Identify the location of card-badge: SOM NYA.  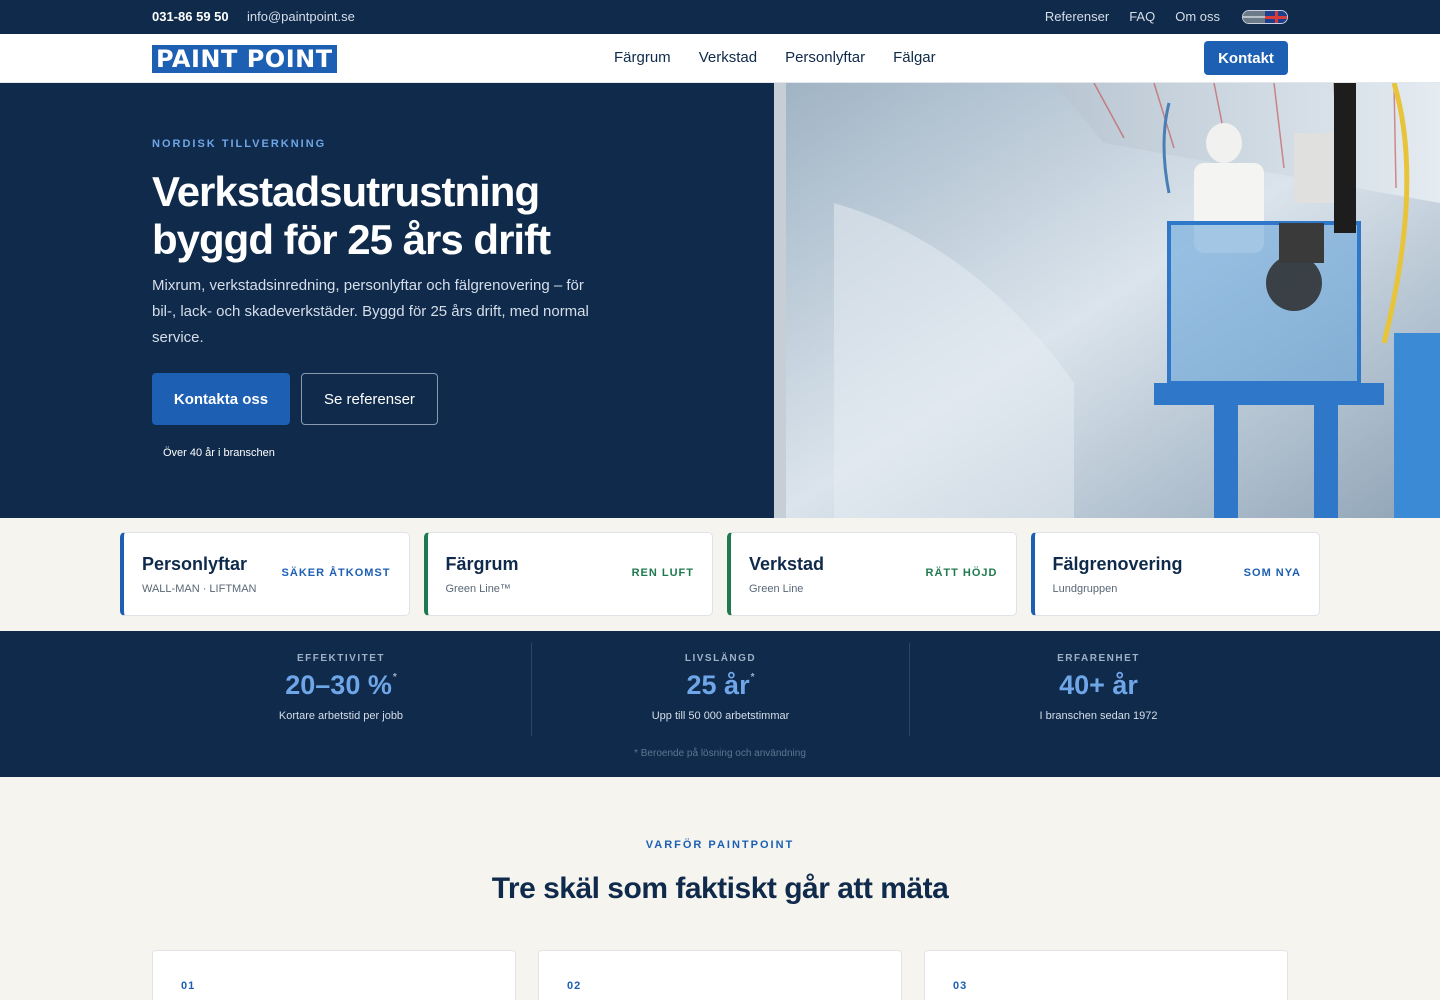
(1272, 573).